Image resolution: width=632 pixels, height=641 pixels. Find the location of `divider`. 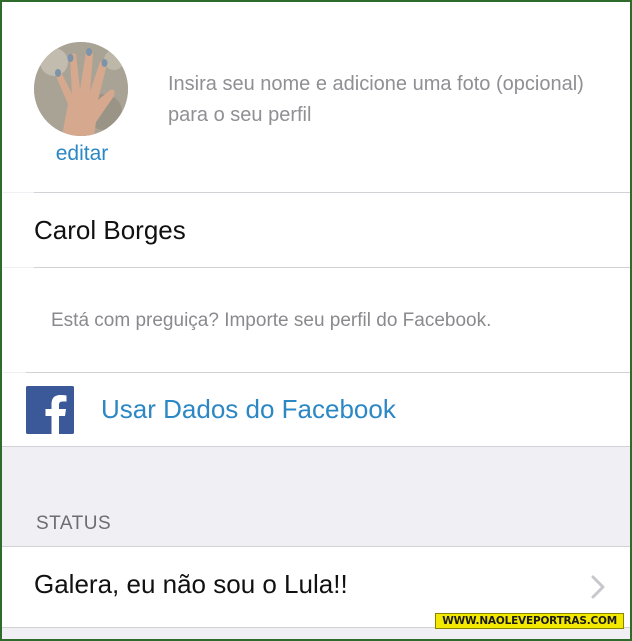

divider is located at coordinates (316, 446).